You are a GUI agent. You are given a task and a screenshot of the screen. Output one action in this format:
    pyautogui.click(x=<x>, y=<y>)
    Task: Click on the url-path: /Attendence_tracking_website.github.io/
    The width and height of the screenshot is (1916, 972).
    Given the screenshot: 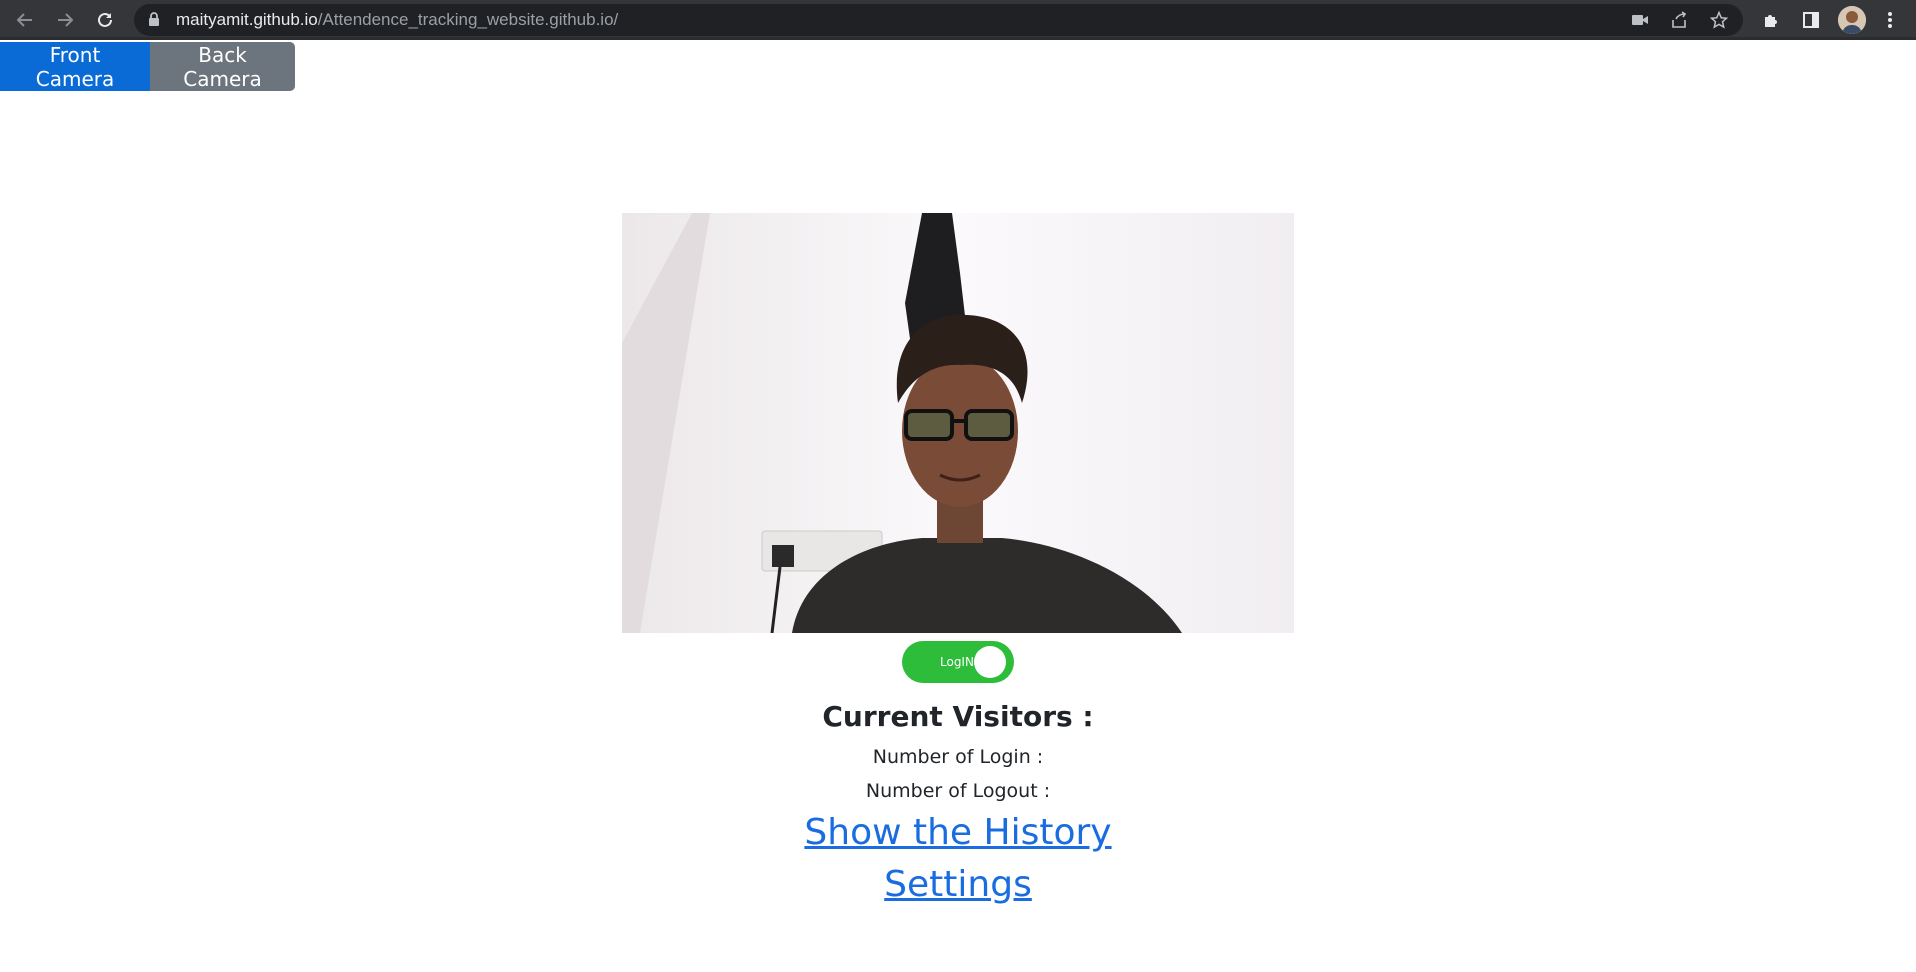 What is the action you would take?
    pyautogui.click(x=468, y=19)
    